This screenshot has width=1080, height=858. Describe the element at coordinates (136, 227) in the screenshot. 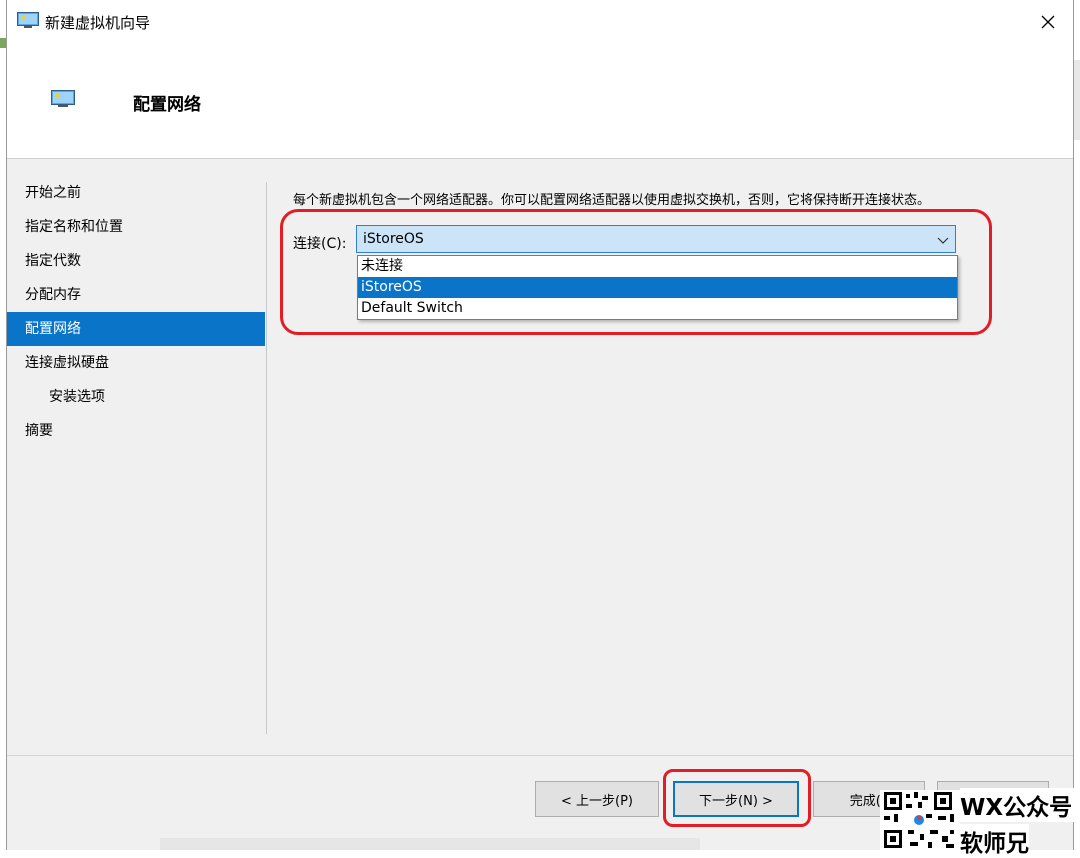

I see `nav-step-name-location: 指定名称和位置` at that location.